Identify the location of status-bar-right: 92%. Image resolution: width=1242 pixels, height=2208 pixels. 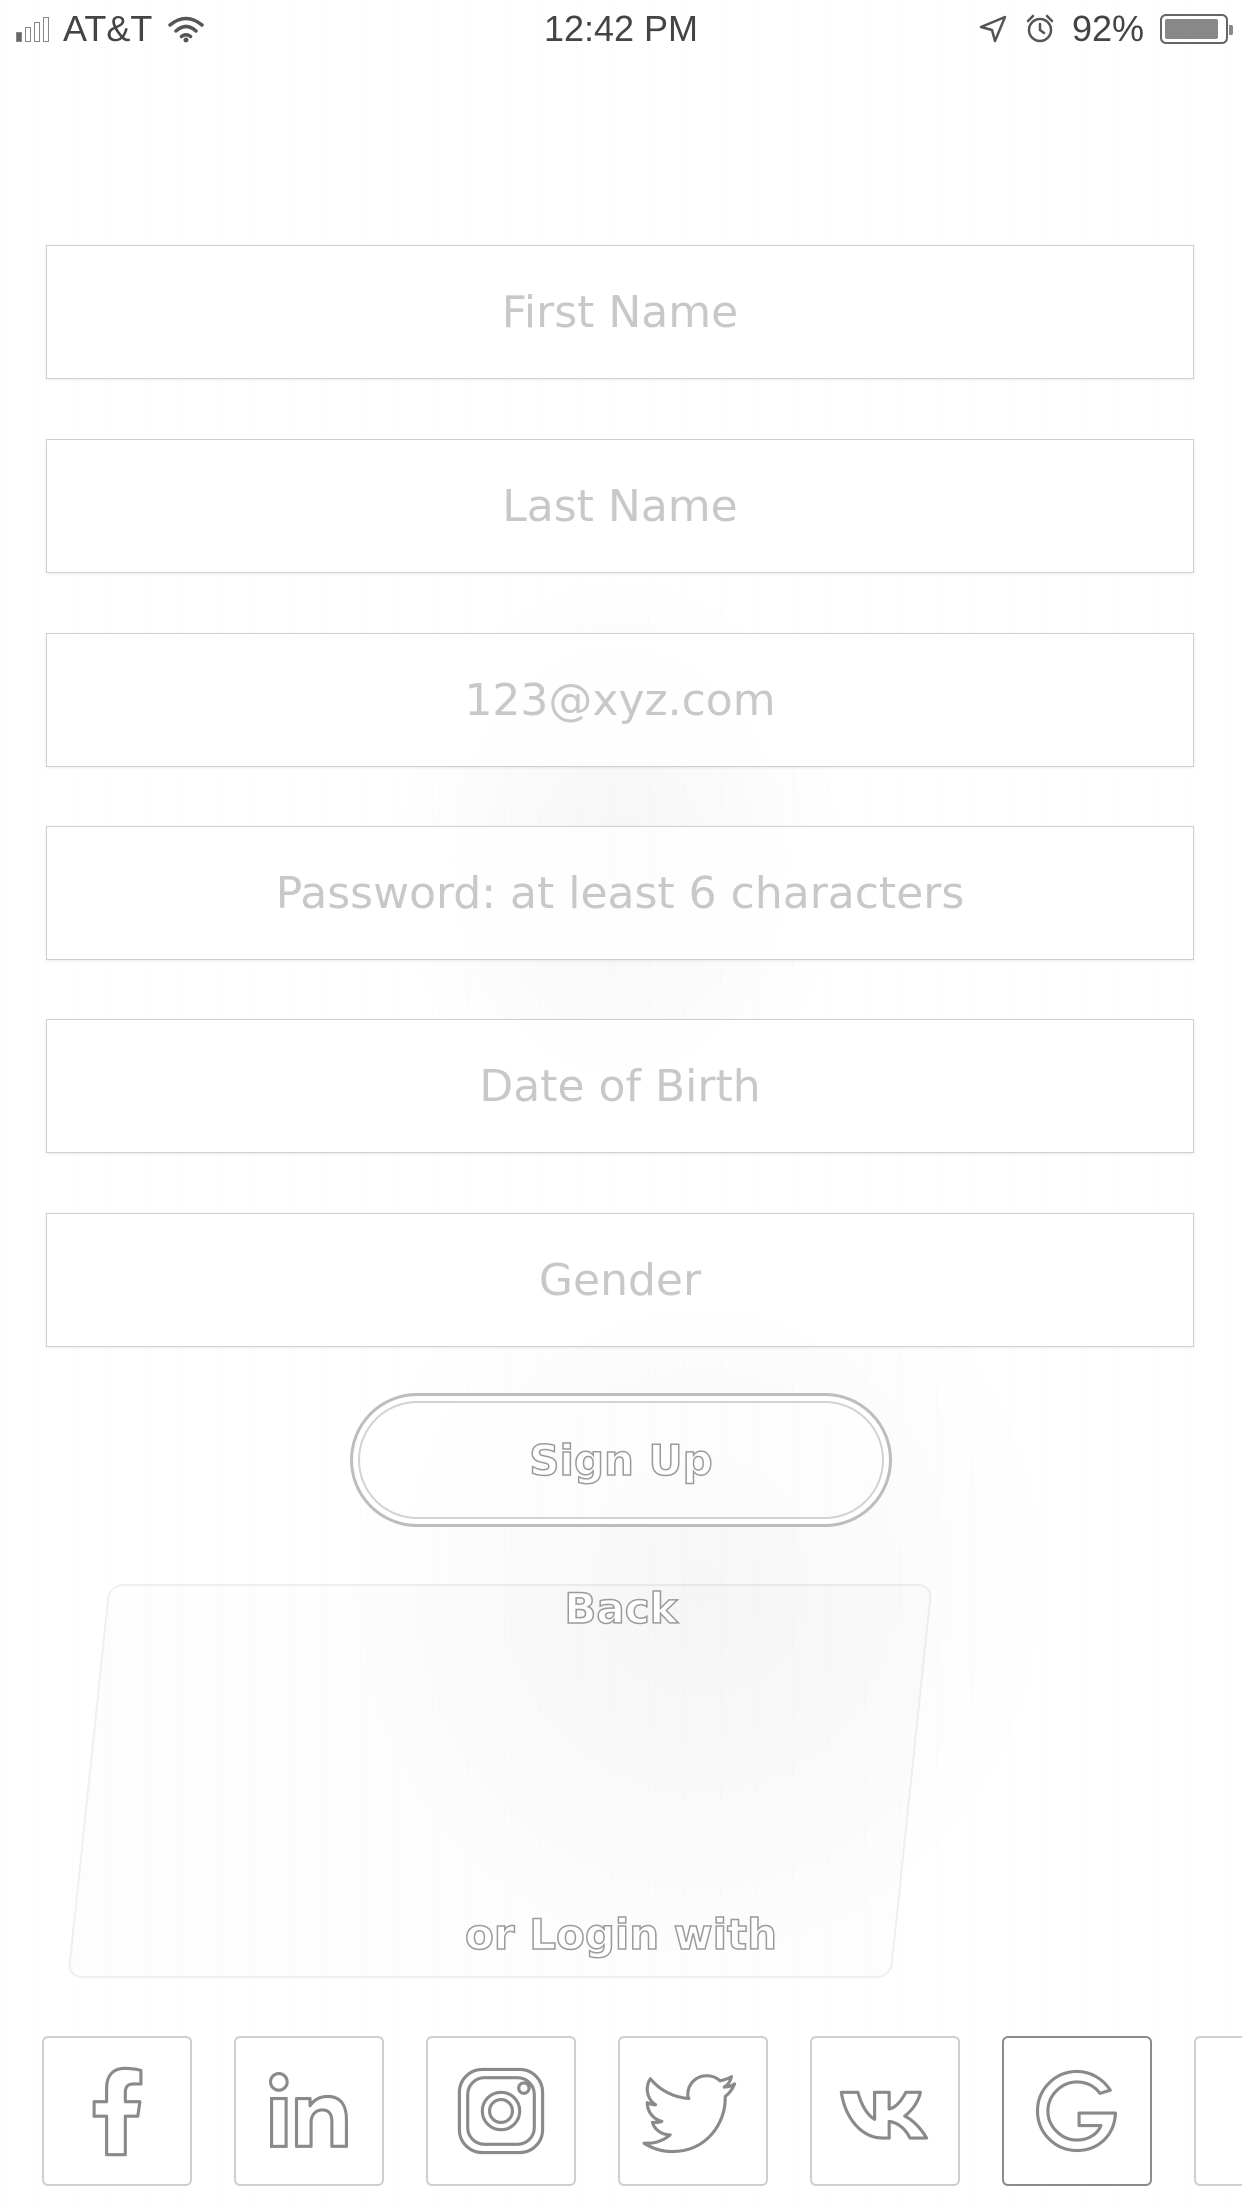
(1105, 29).